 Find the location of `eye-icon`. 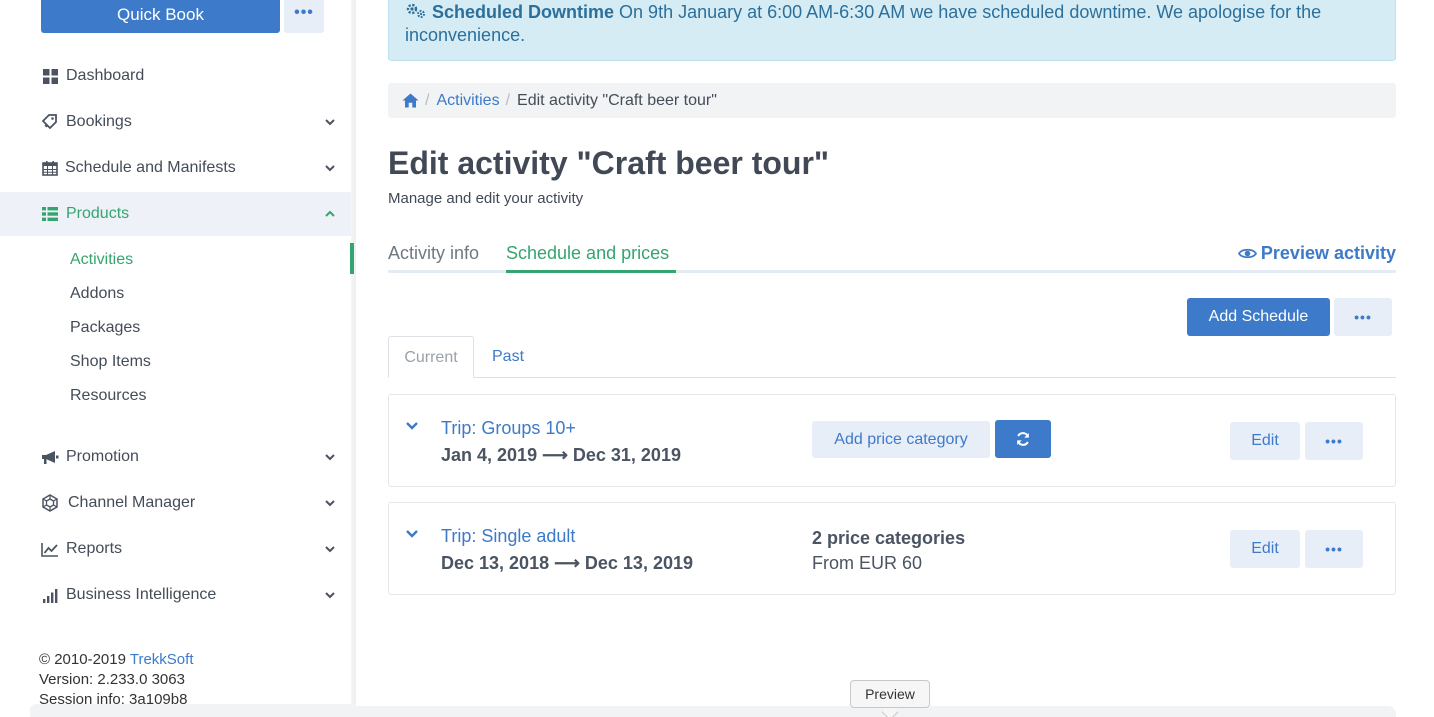

eye-icon is located at coordinates (1247, 253).